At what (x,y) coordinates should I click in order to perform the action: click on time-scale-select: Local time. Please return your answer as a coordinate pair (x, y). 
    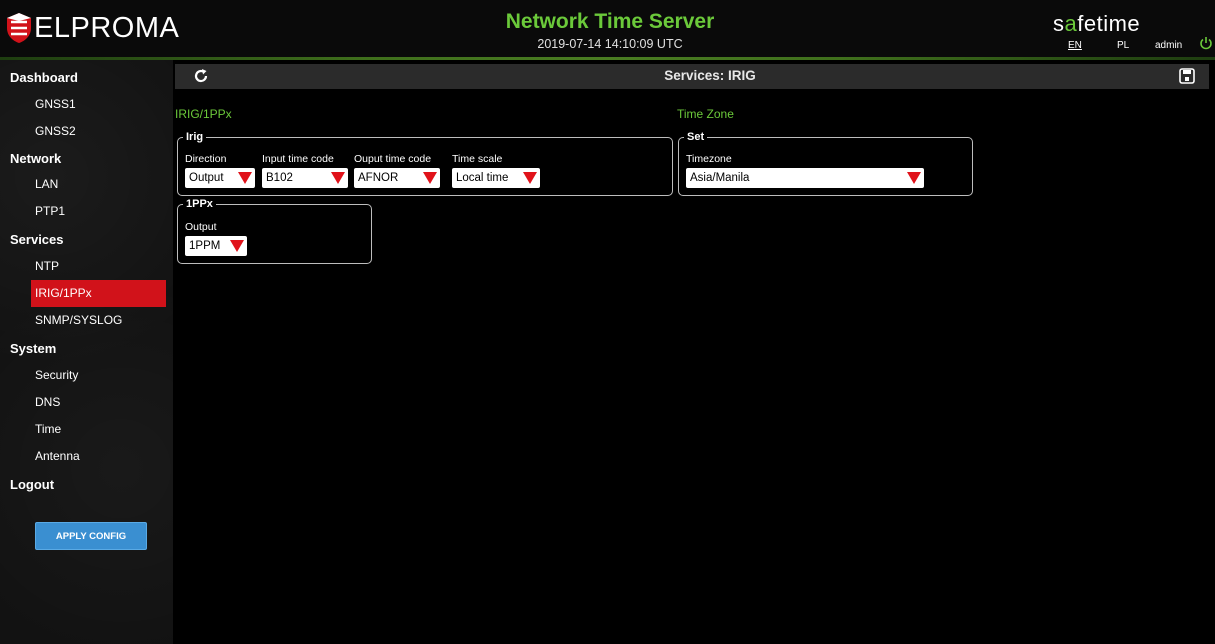
    Looking at the image, I should click on (496, 178).